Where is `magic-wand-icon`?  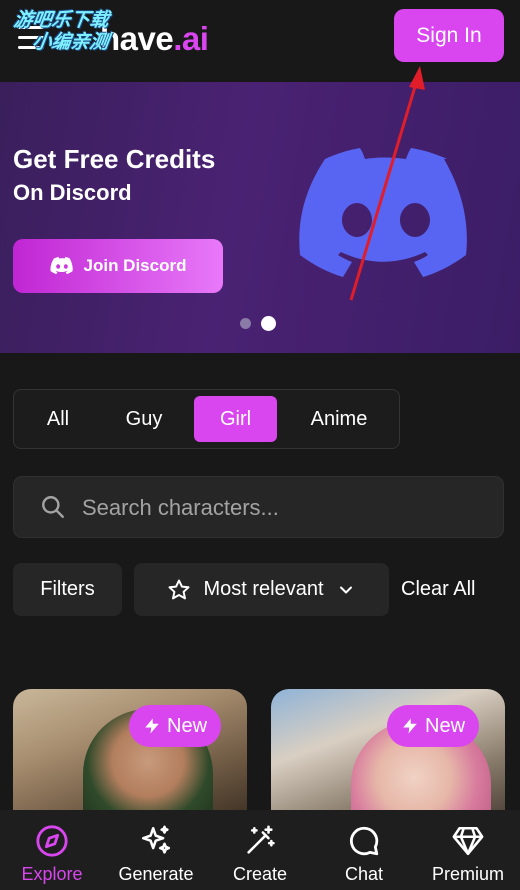 magic-wand-icon is located at coordinates (261, 839).